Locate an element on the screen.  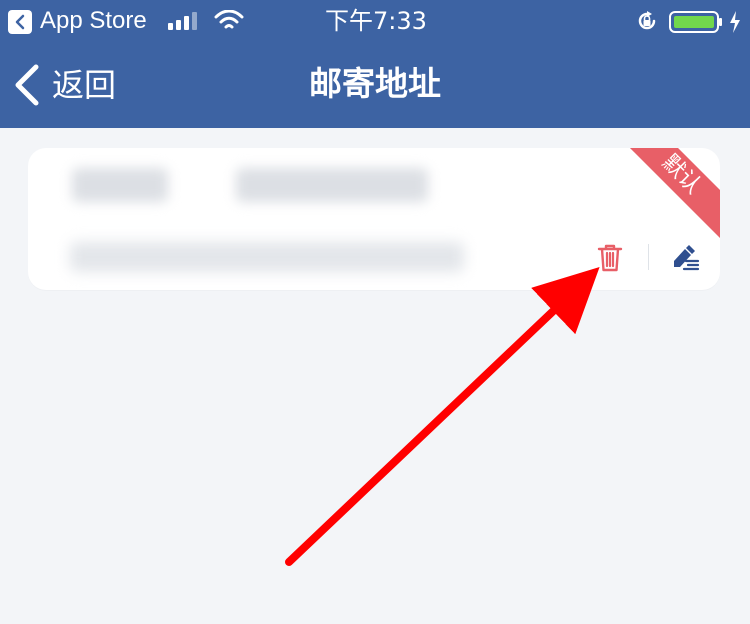
redacted-name is located at coordinates (120, 185).